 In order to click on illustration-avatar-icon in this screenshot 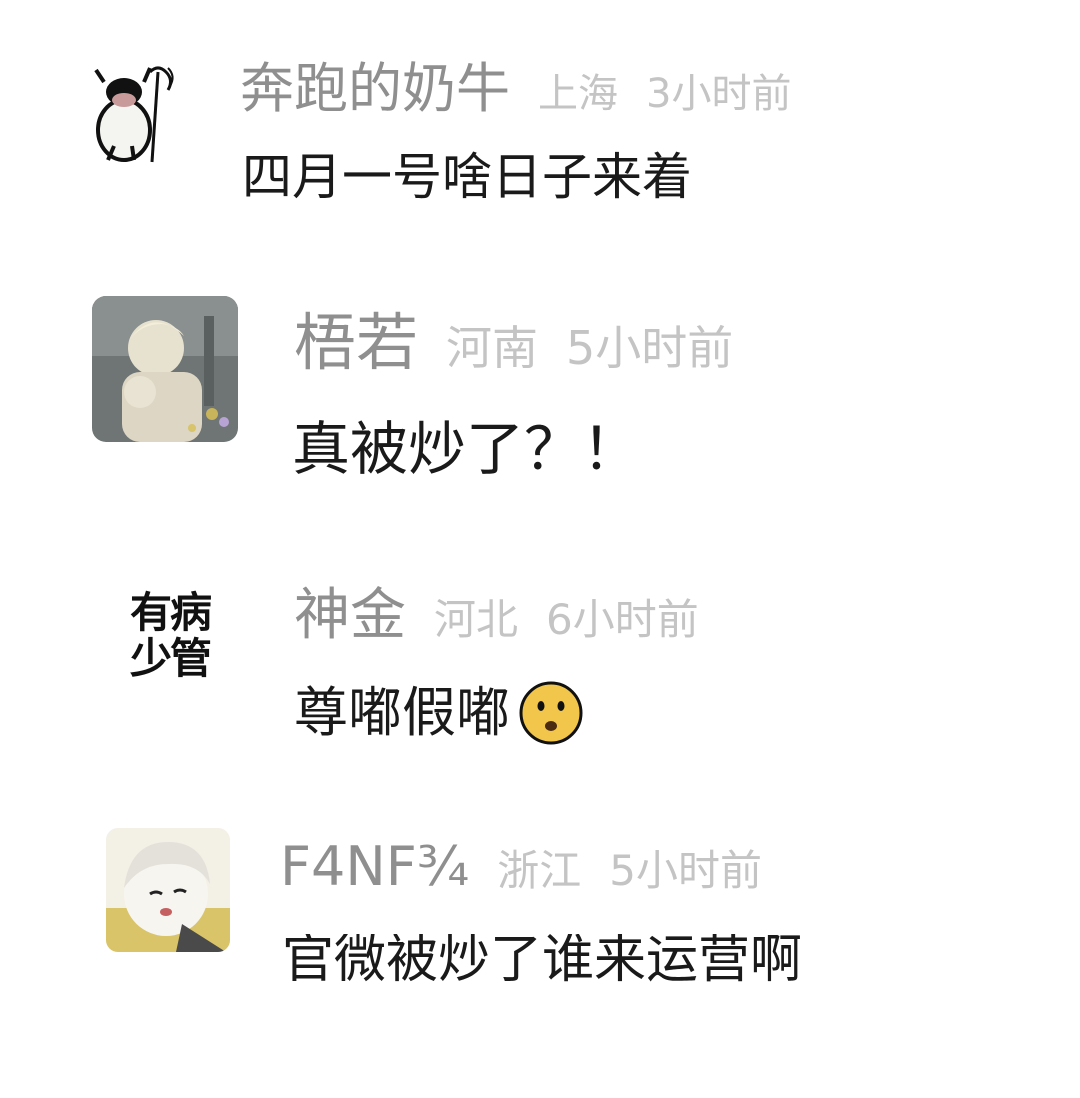, I will do `click(165, 369)`.